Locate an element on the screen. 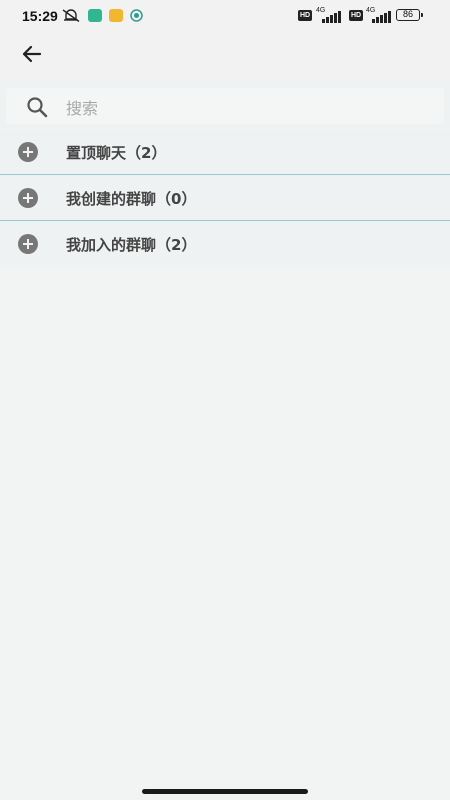 The height and width of the screenshot is (800, 450). search-bar is located at coordinates (225, 106).